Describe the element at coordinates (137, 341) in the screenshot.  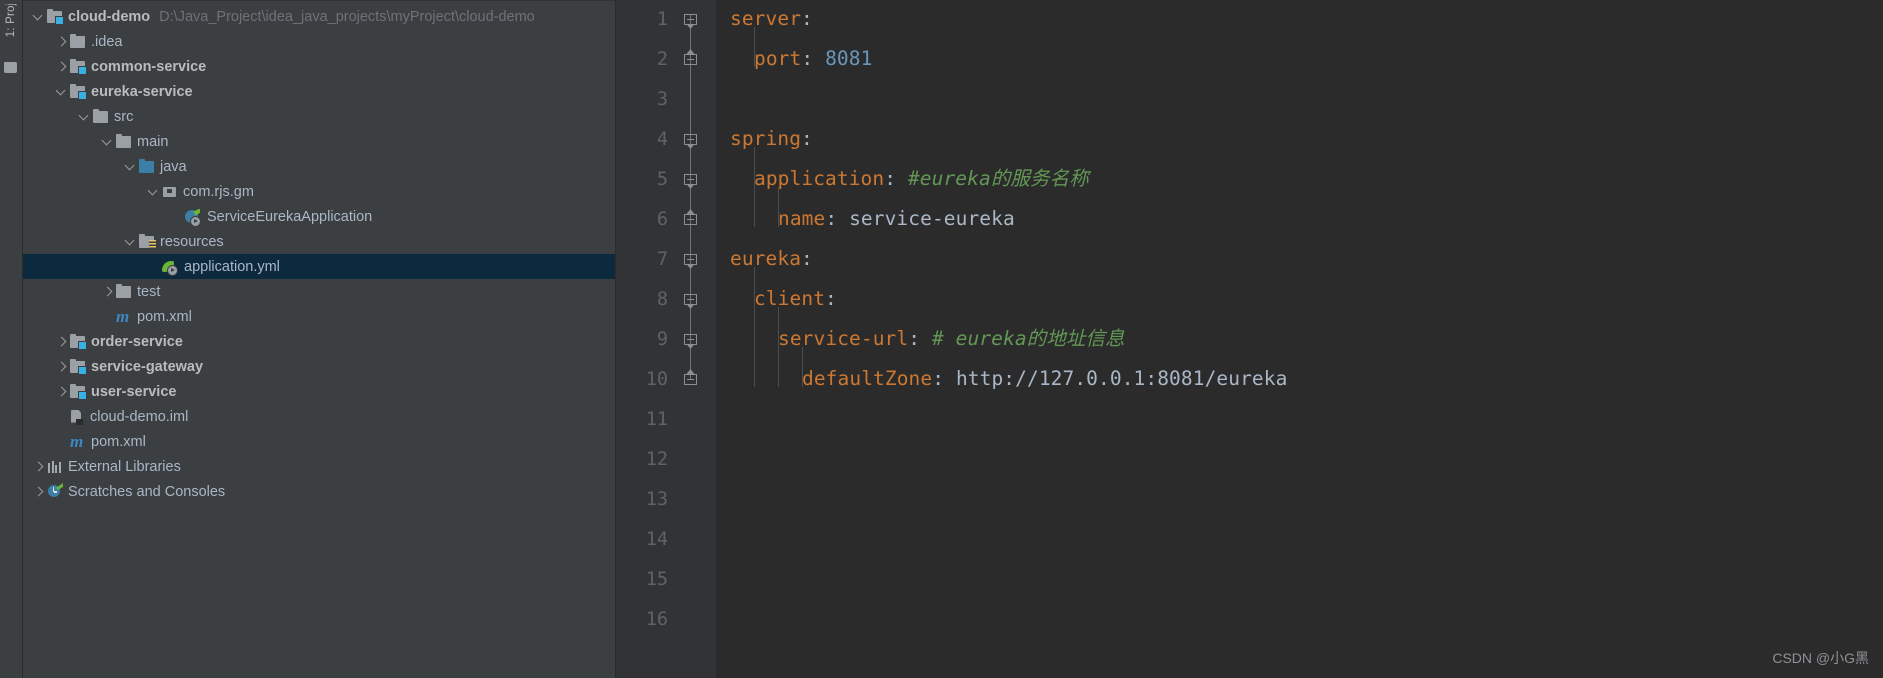
I see `tree-row-label: order-service` at that location.